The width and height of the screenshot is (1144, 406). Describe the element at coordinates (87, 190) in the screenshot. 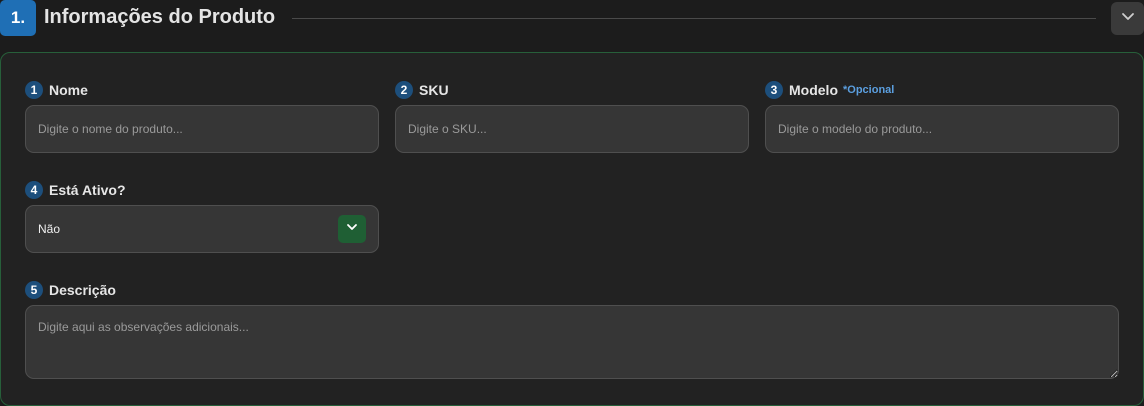

I see `field-label: Está Ativo?` at that location.